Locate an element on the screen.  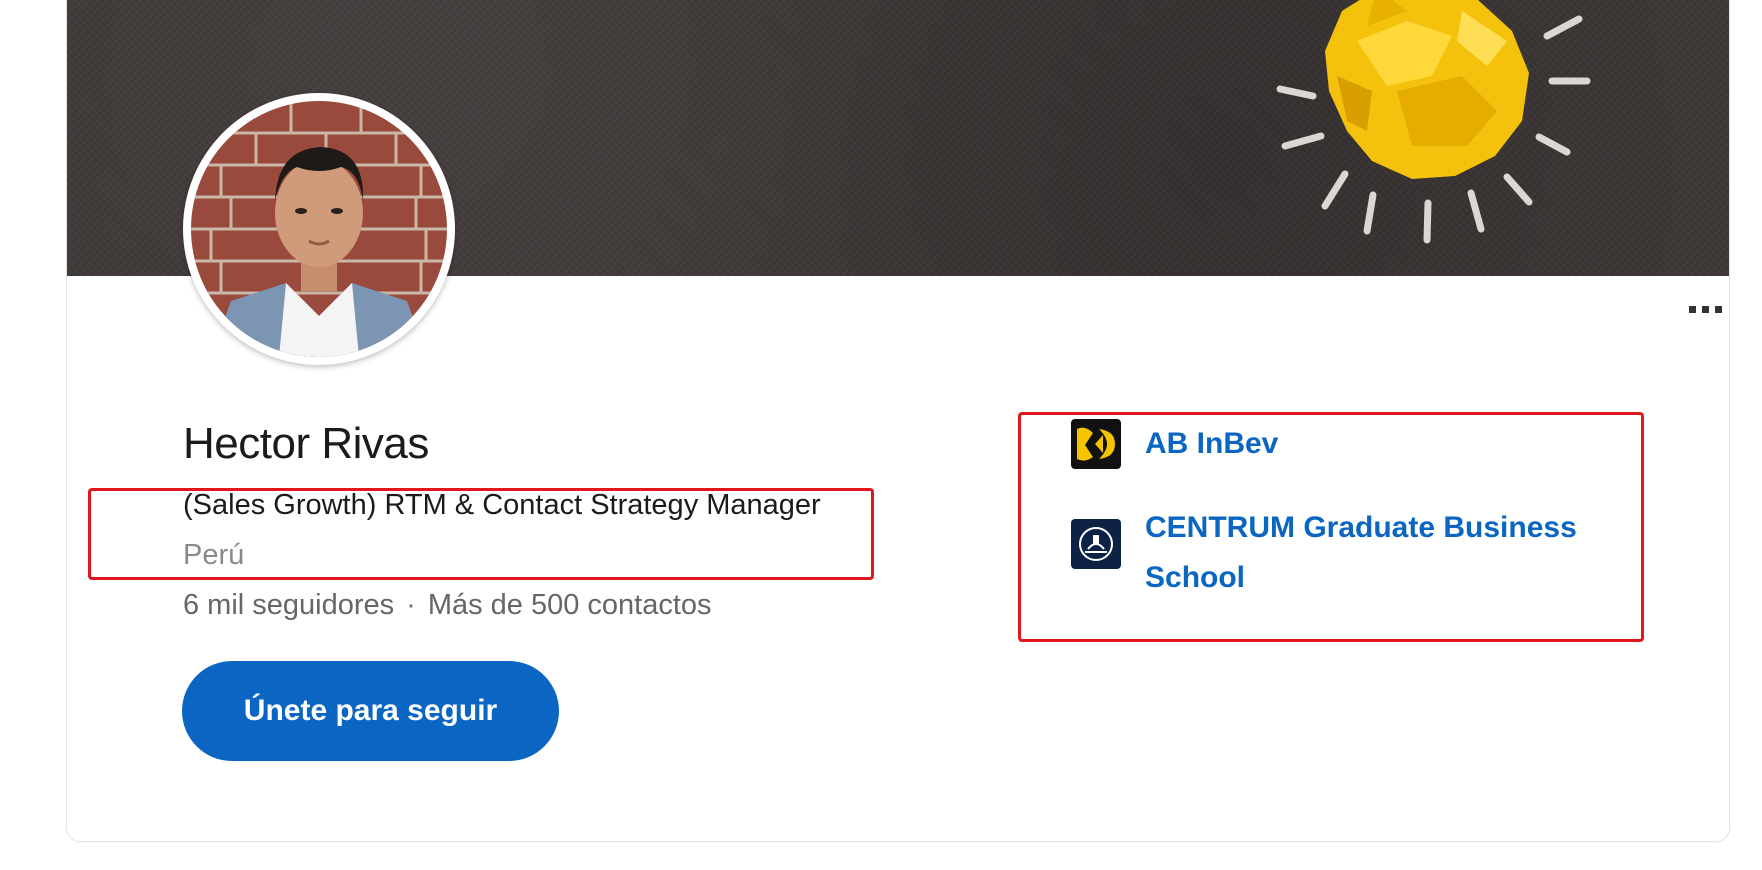
centrum-logo-icon is located at coordinates (1096, 544).